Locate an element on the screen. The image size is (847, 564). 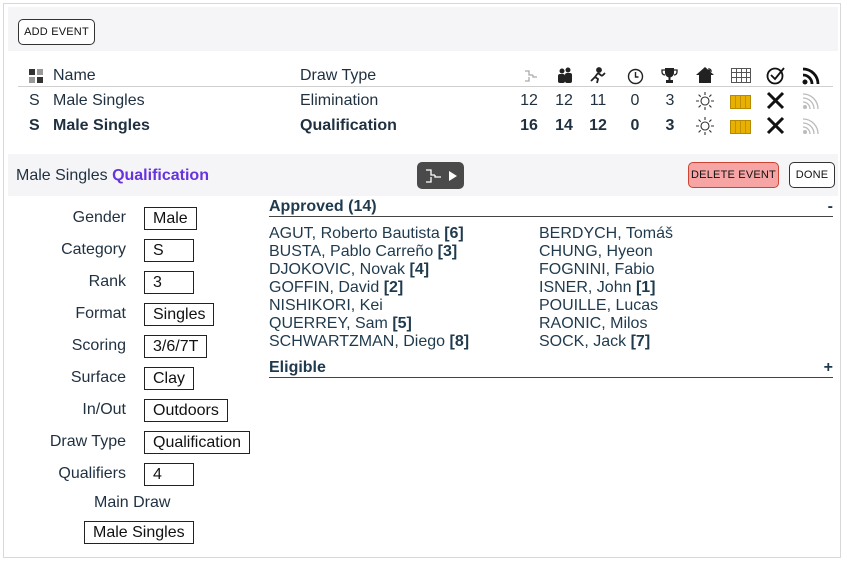
event-detail-title: Male Singles Qualification is located at coordinates (112, 176).